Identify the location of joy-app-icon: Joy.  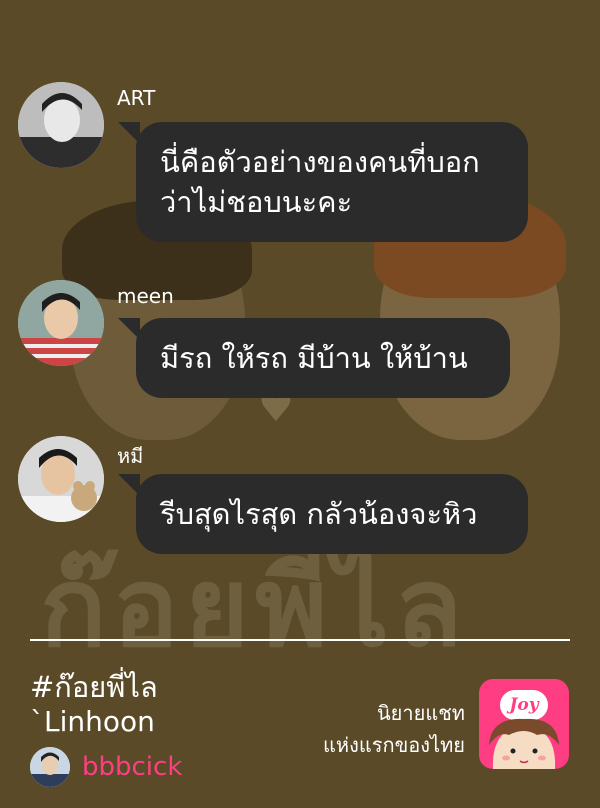
(524, 724).